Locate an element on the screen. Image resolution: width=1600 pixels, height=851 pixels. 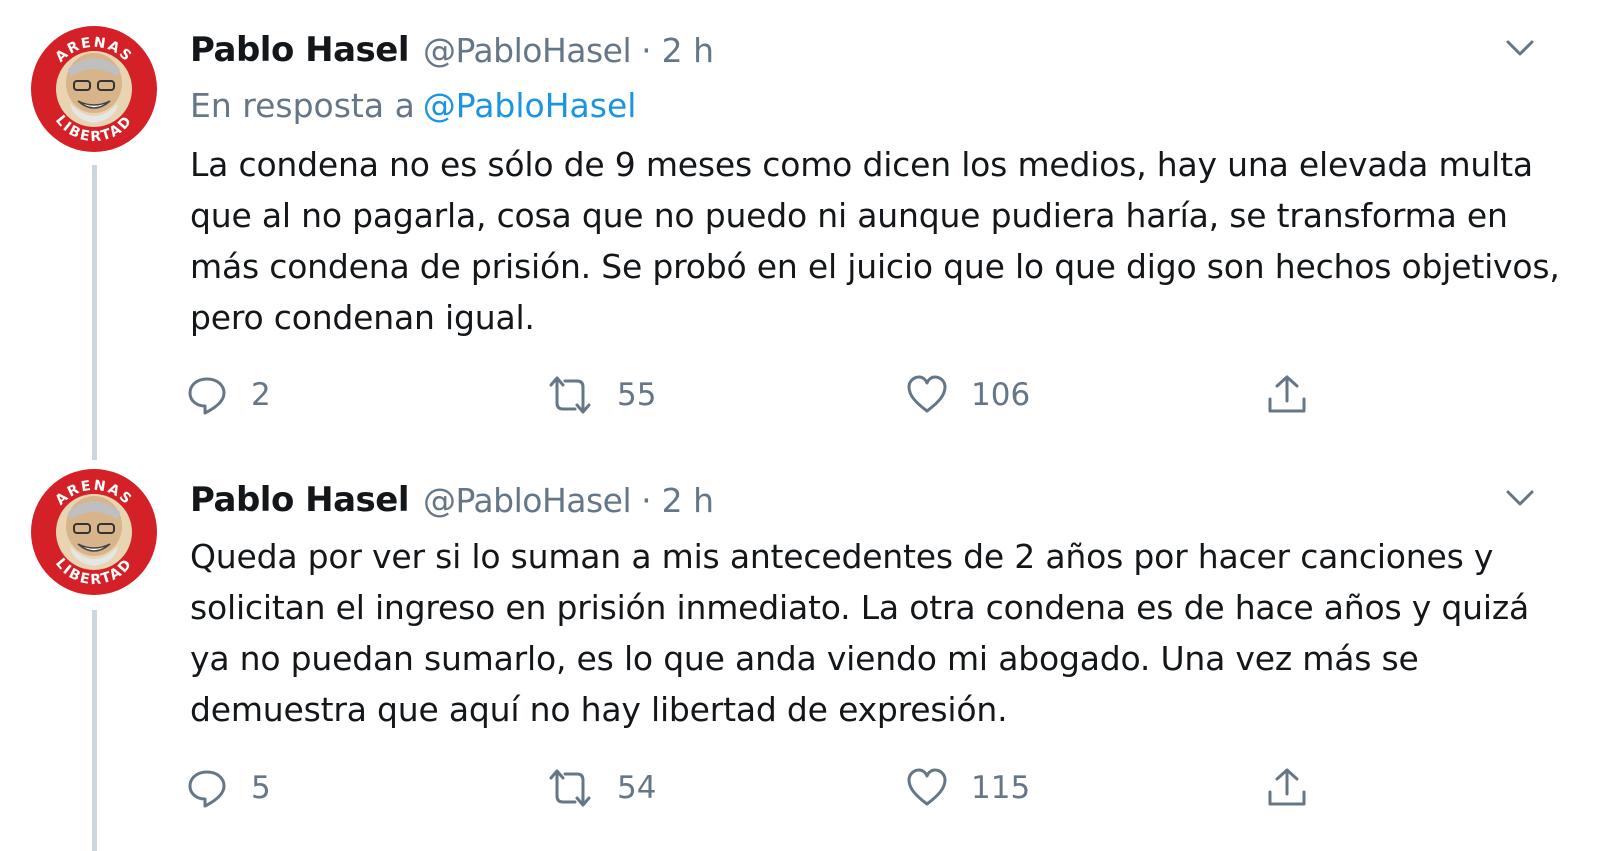
like-count: 106 is located at coordinates (1001, 395).